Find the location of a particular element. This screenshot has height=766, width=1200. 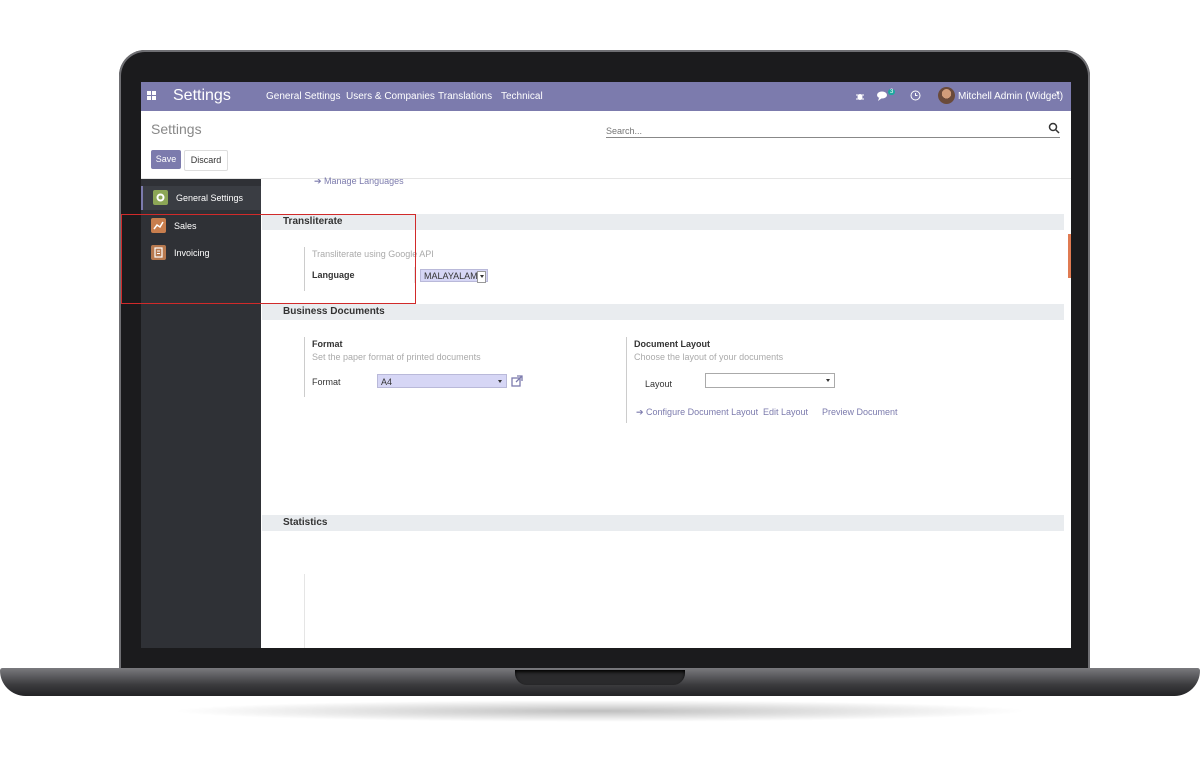

format-select: A4 is located at coordinates (442, 381).